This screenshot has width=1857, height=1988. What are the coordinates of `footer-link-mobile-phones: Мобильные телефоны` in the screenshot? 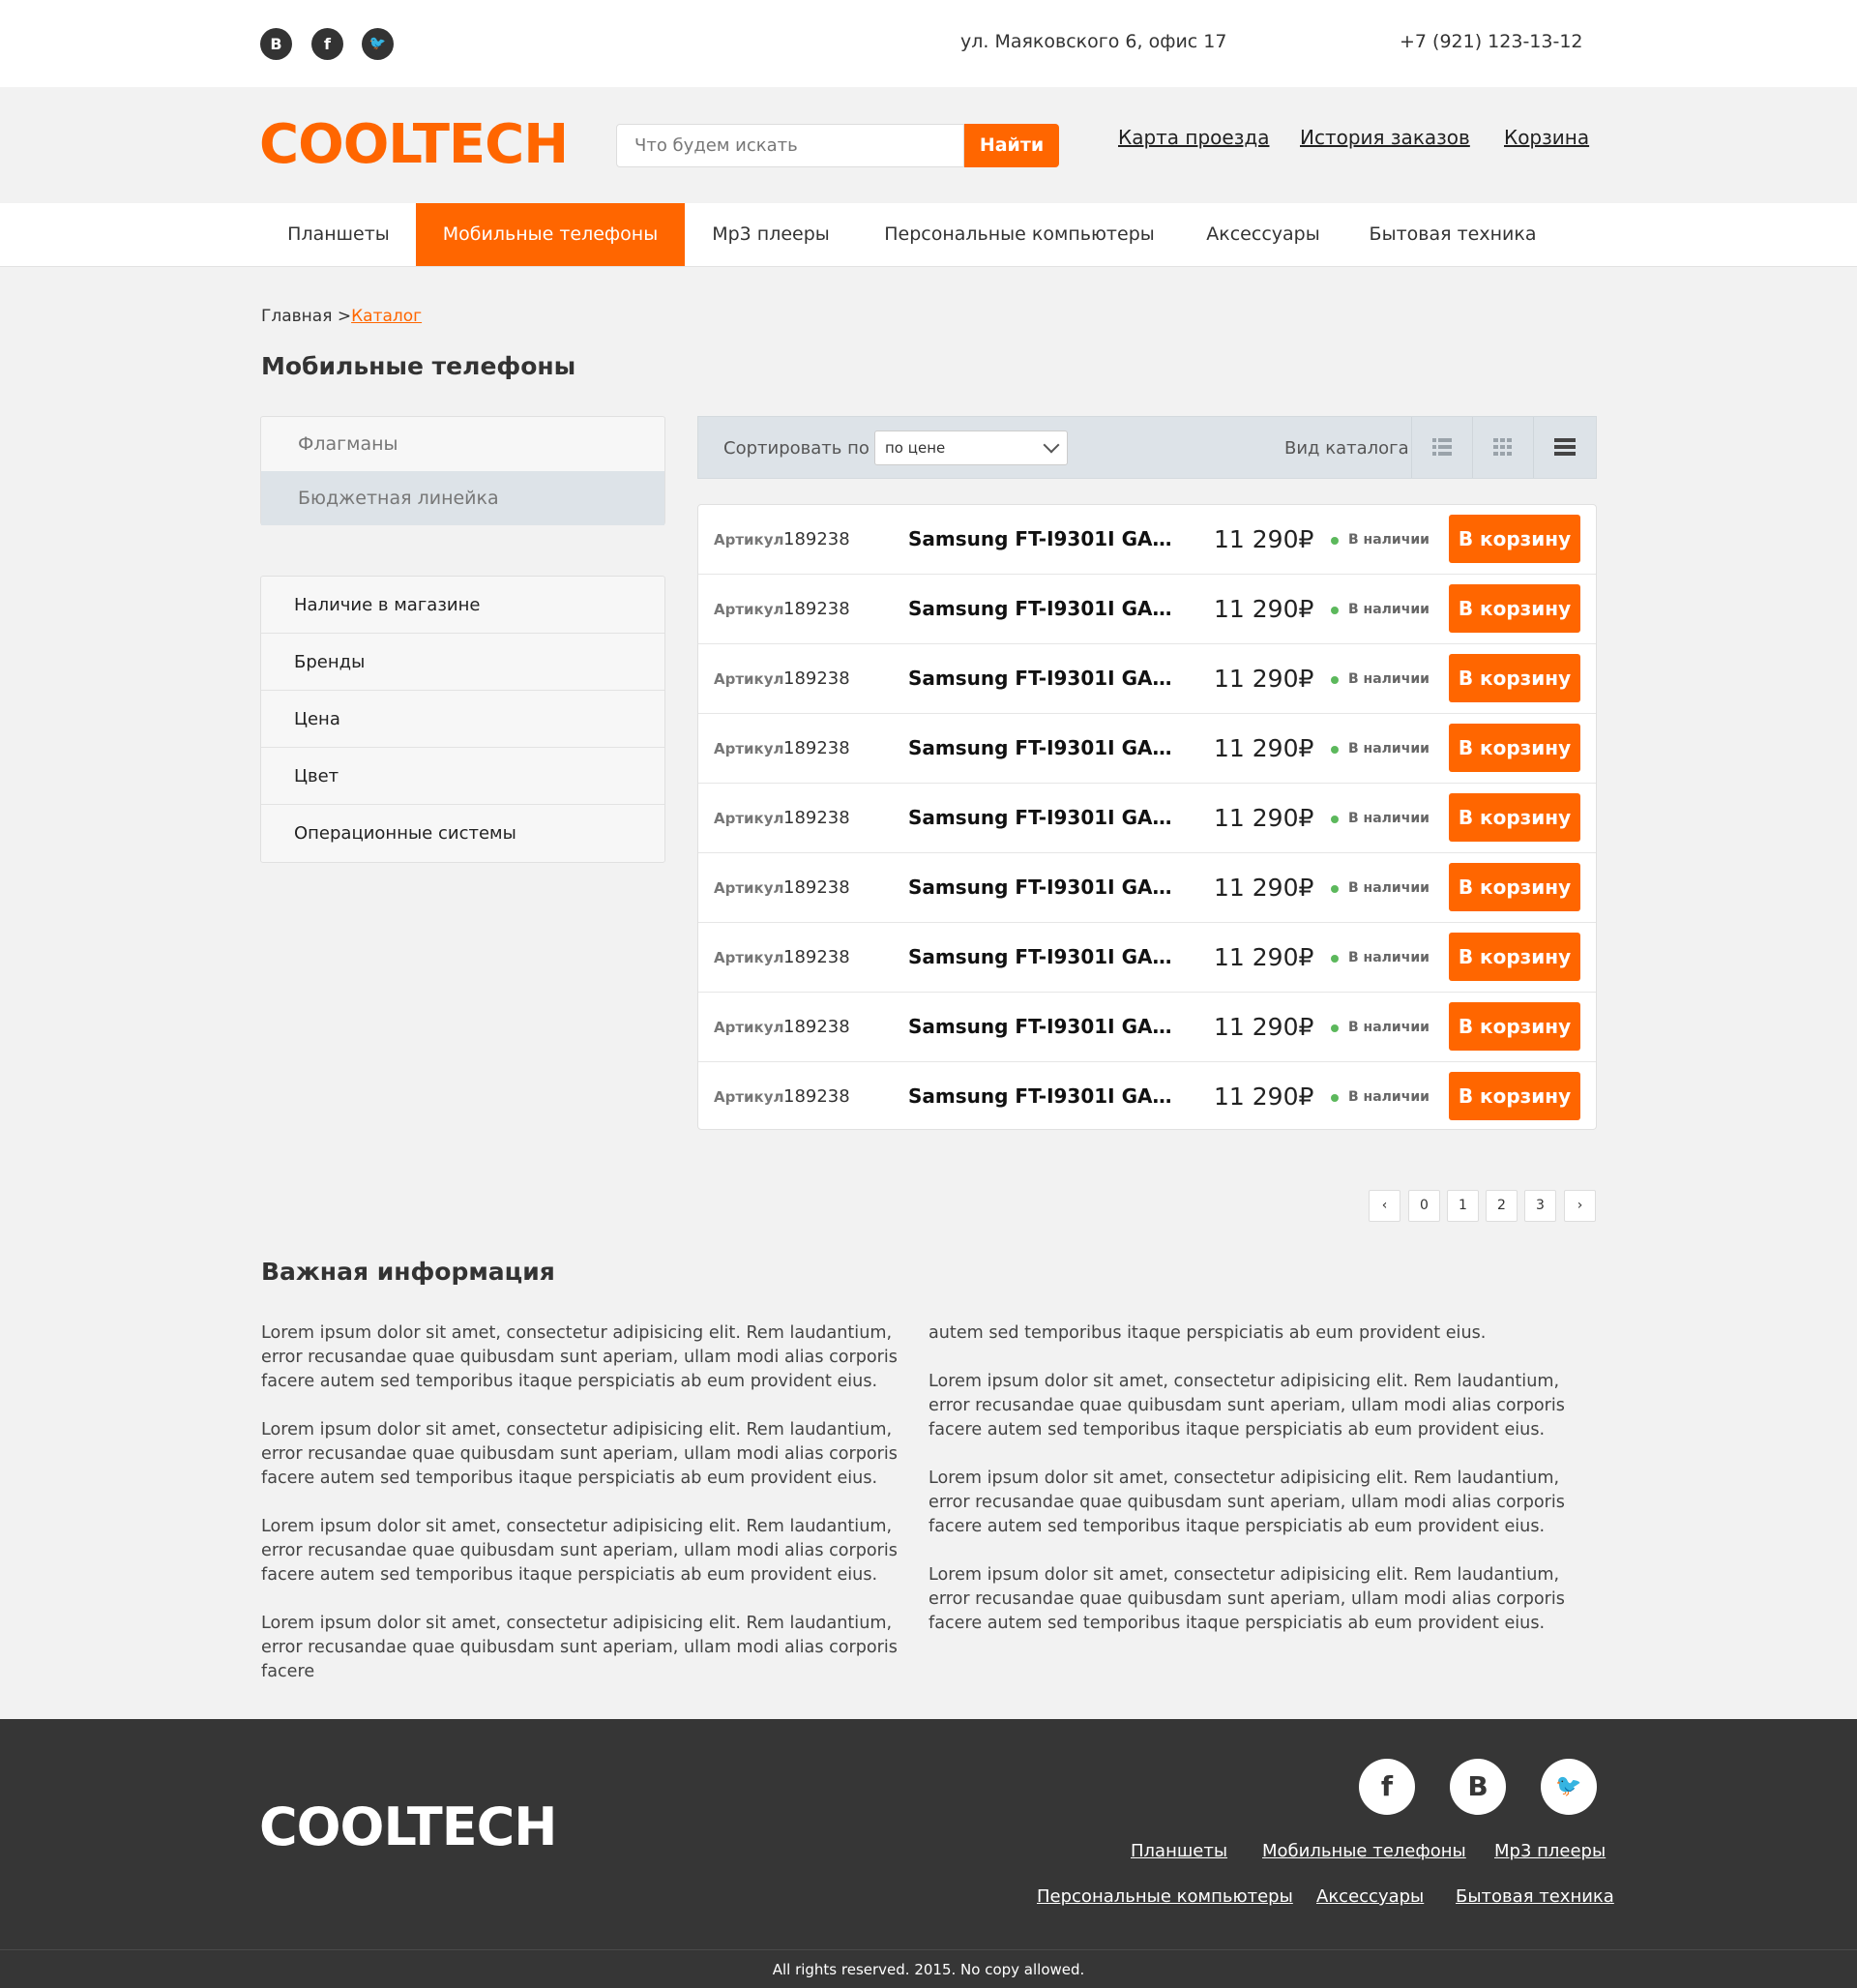 It's located at (1364, 1851).